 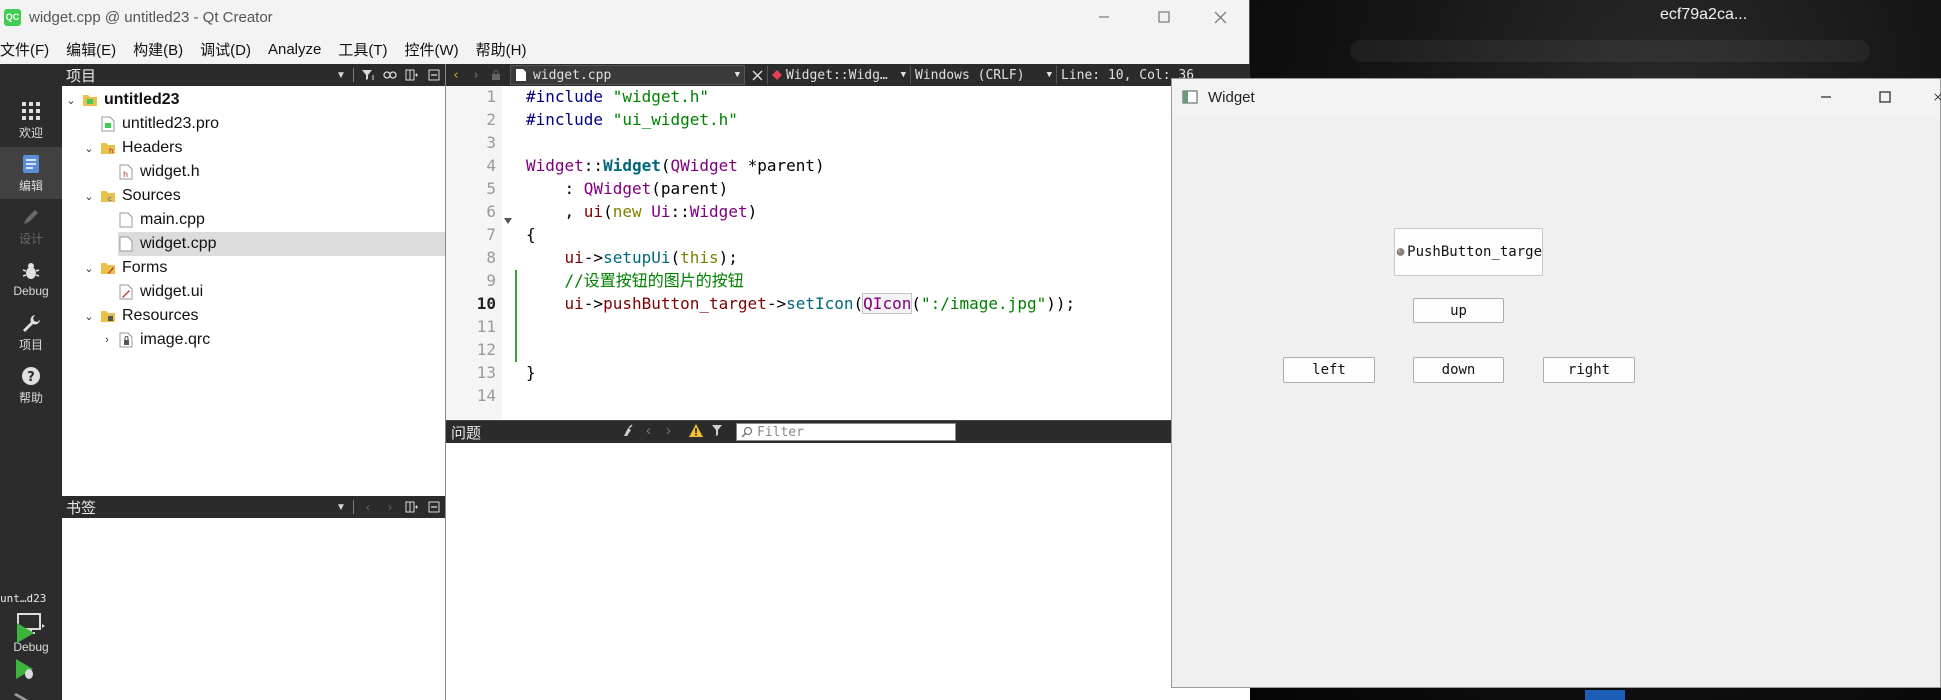 What do you see at coordinates (253, 316) in the screenshot?
I see `tree-item-resources: ⌄ Resources` at bounding box center [253, 316].